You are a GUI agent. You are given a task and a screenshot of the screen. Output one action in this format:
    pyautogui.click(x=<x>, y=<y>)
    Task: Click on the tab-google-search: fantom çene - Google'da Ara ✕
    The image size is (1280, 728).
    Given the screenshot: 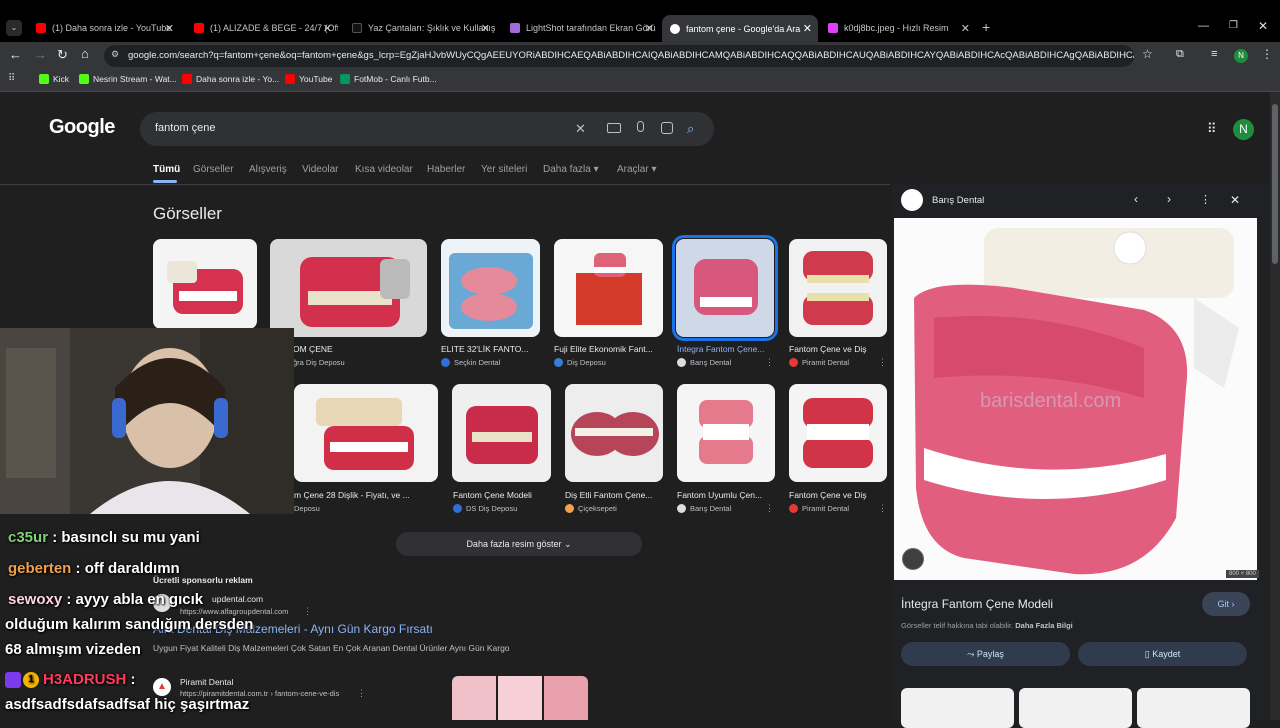 What is the action you would take?
    pyautogui.click(x=740, y=28)
    